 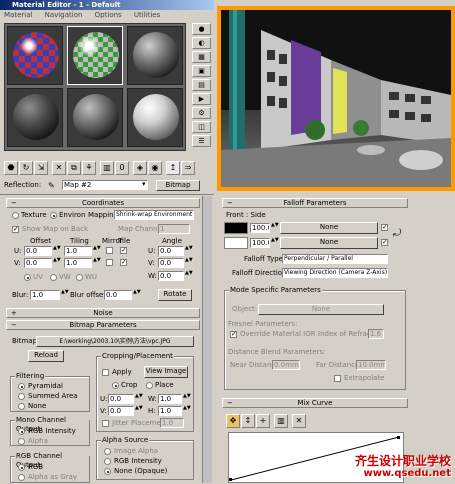 What do you see at coordinates (123, 262) in the screenshot?
I see `tile-v-checkbox: ✓` at bounding box center [123, 262].